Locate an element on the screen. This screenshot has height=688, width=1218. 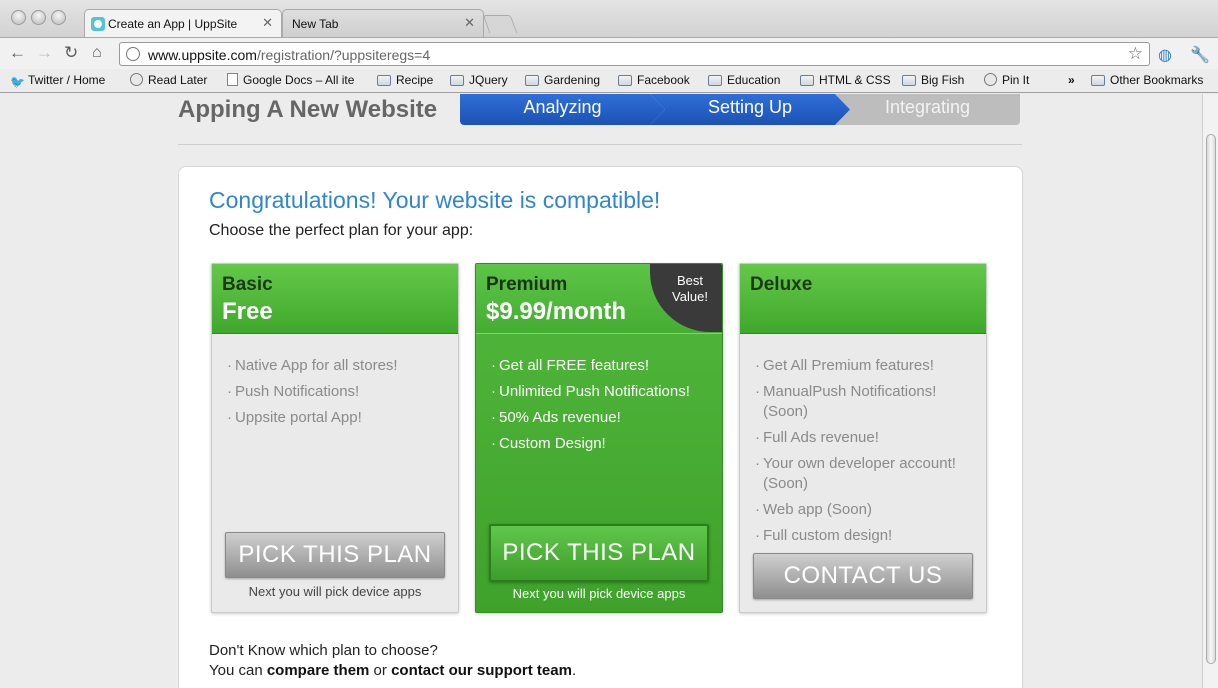
bookmark-html-css: HTML & CSS is located at coordinates (845, 80).